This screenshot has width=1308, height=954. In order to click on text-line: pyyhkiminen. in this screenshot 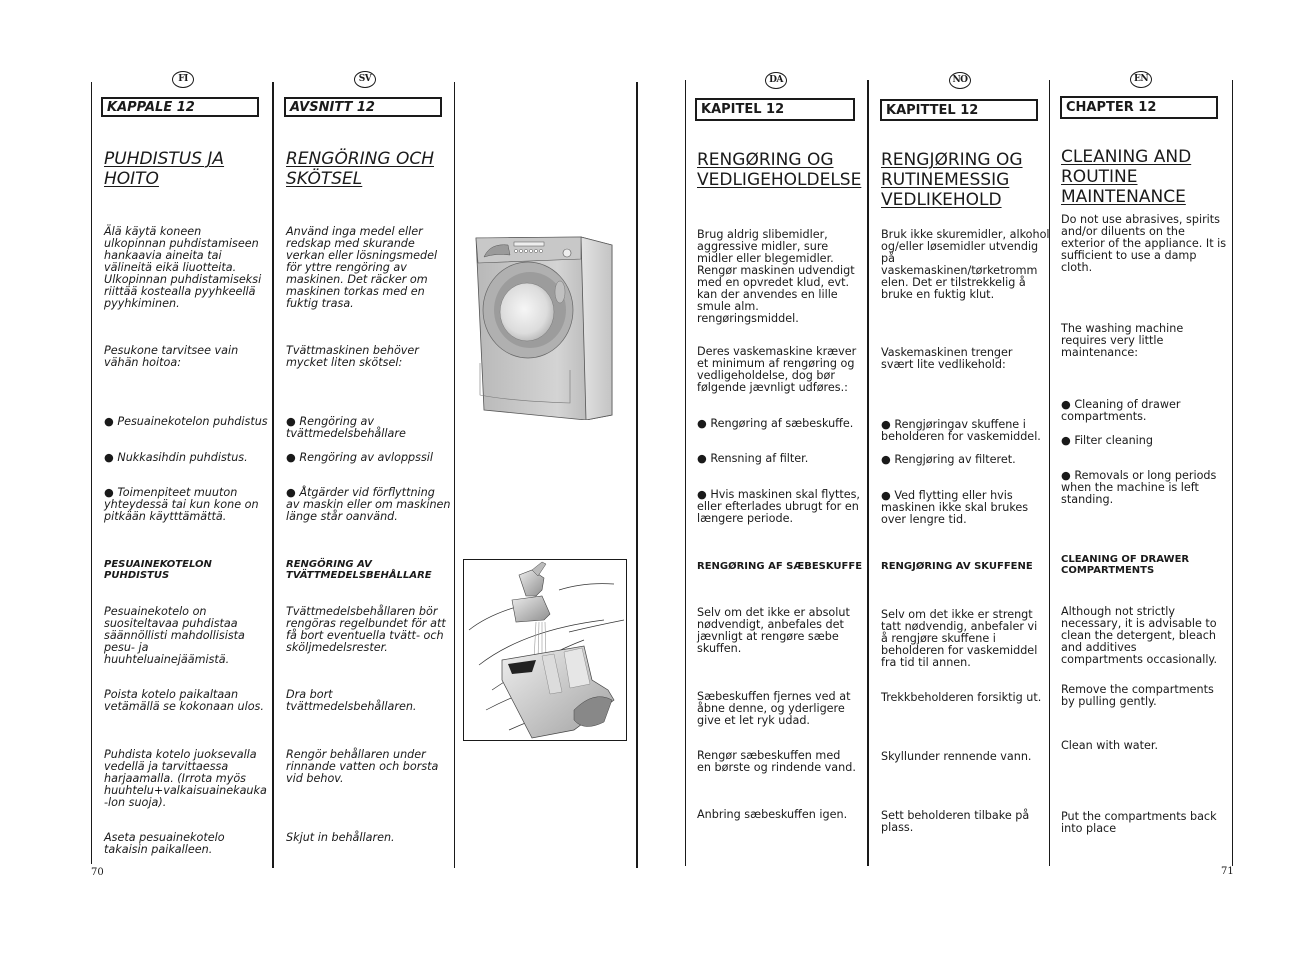, I will do `click(142, 303)`.